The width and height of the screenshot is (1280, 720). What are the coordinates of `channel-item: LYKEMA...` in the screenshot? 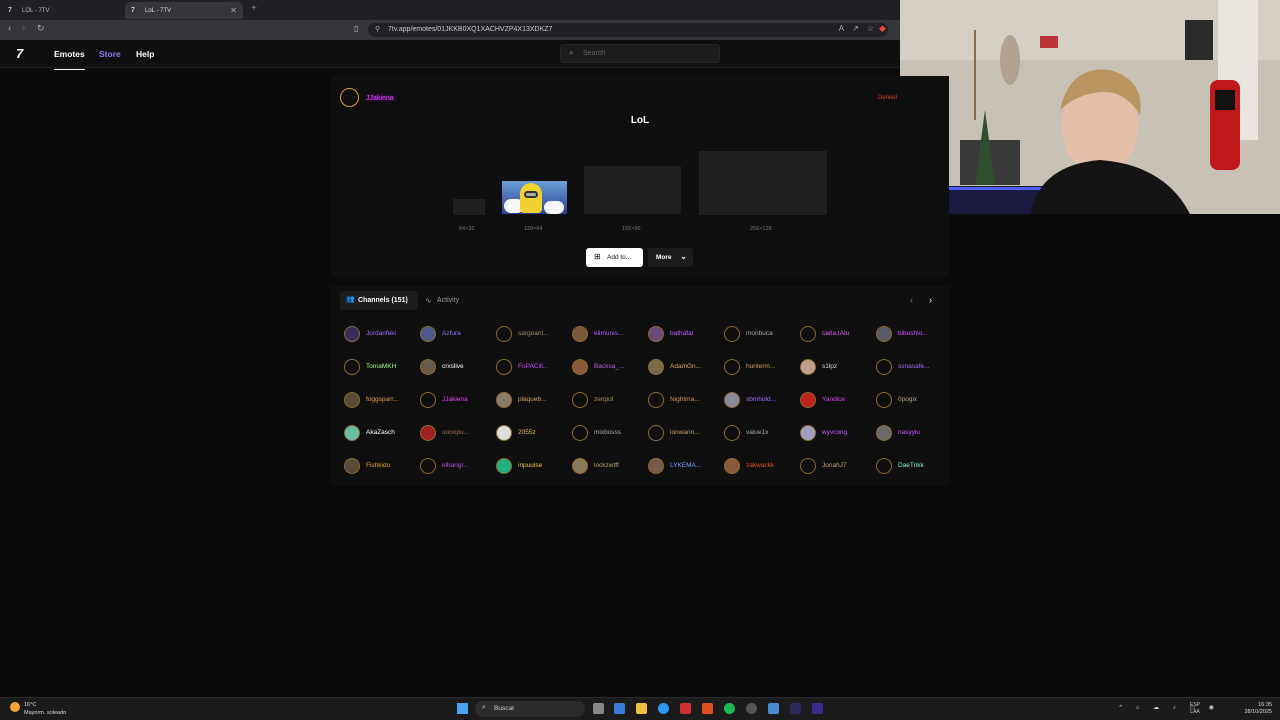 It's located at (686, 466).